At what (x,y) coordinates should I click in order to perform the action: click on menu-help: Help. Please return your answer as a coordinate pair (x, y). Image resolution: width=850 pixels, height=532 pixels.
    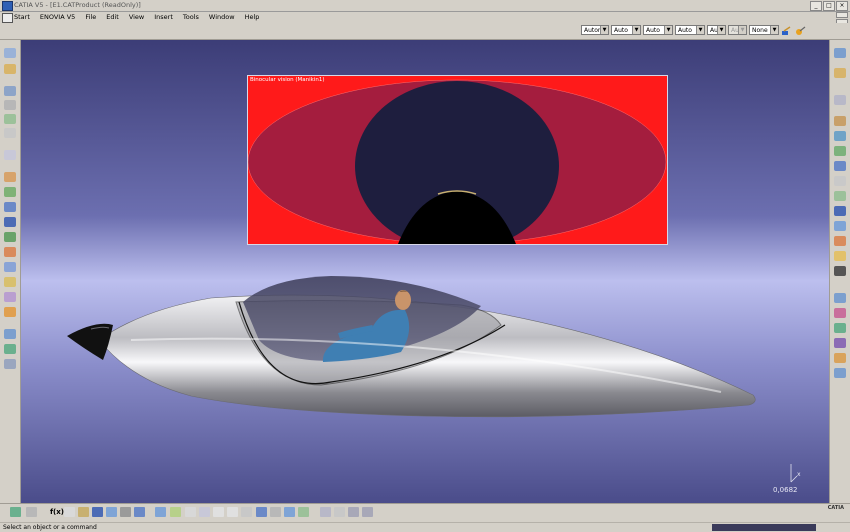
    Looking at the image, I should click on (252, 17).